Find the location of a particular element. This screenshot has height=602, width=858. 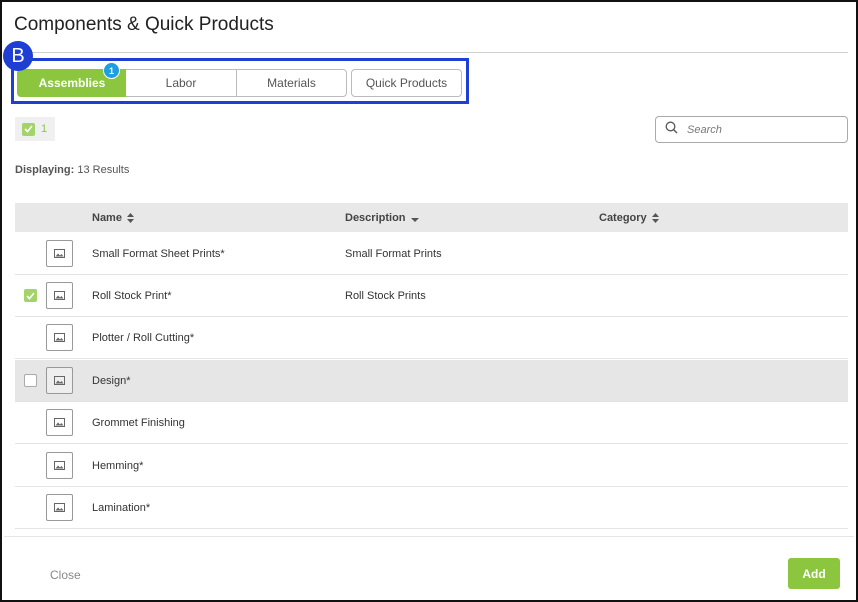

table-header: Name Description Category is located at coordinates (431, 217).